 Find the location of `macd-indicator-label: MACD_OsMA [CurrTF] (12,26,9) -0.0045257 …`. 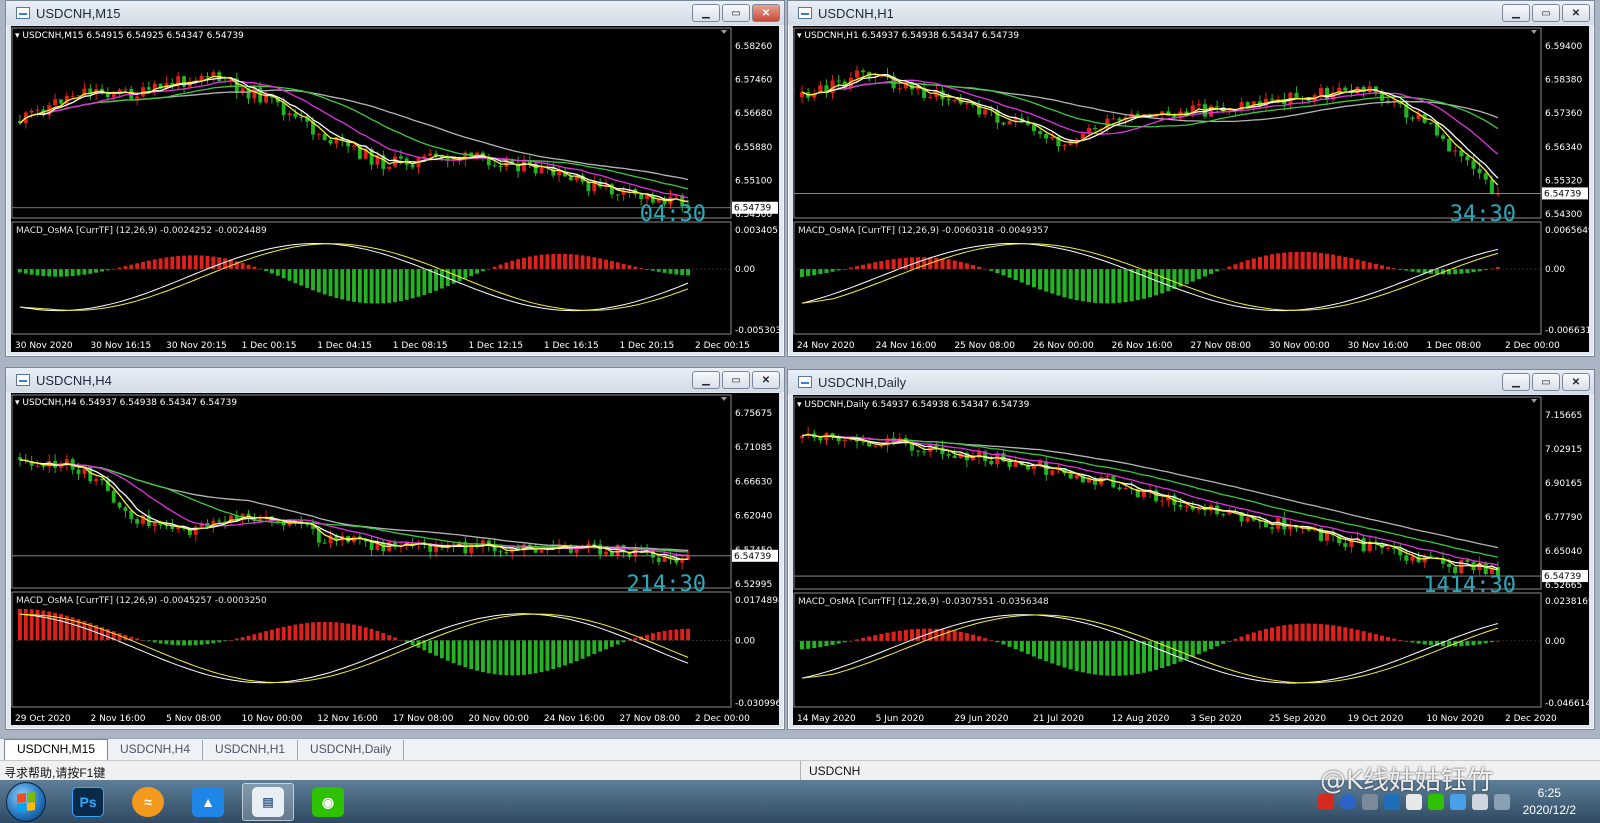

macd-indicator-label: MACD_OsMA [CurrTF] (12,26,9) -0.0045257 … is located at coordinates (141, 601).